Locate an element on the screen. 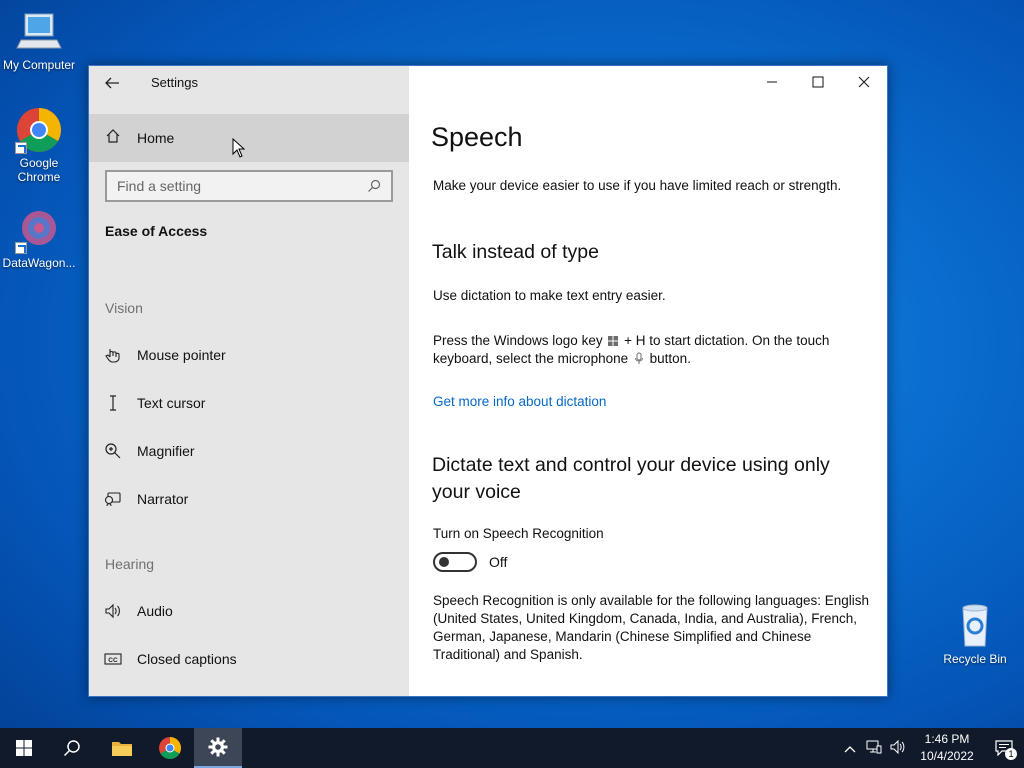  window-title: Settings is located at coordinates (174, 82).